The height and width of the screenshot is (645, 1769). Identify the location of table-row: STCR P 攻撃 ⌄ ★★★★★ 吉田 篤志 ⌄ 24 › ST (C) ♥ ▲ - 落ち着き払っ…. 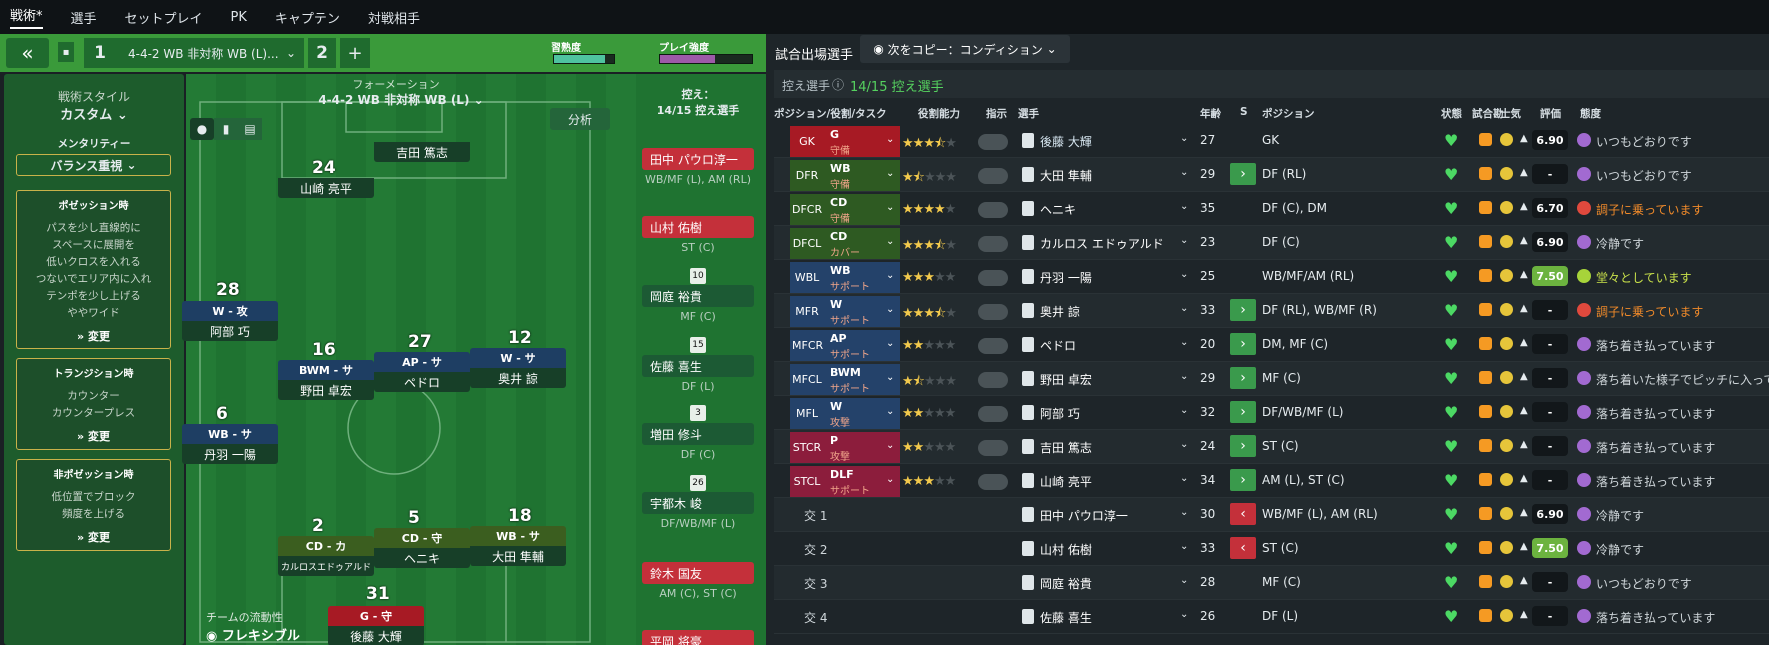
(1271, 447).